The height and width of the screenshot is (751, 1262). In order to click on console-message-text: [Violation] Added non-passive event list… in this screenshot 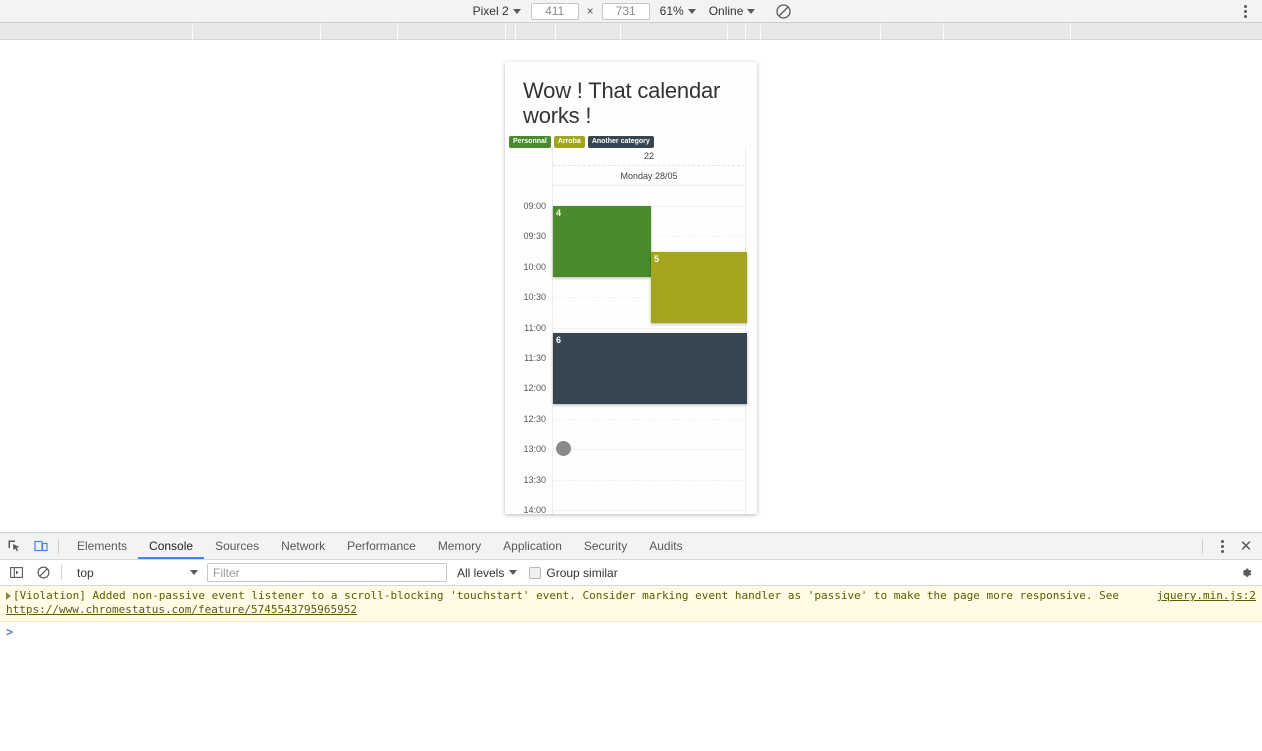, I will do `click(566, 595)`.